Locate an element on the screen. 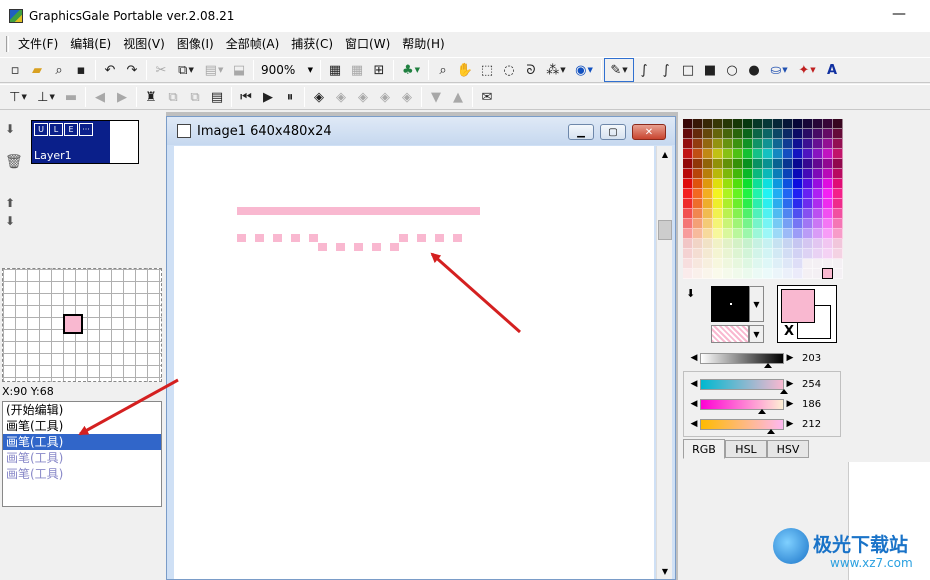  frame-list-icon: ▤ is located at coordinates (217, 97).